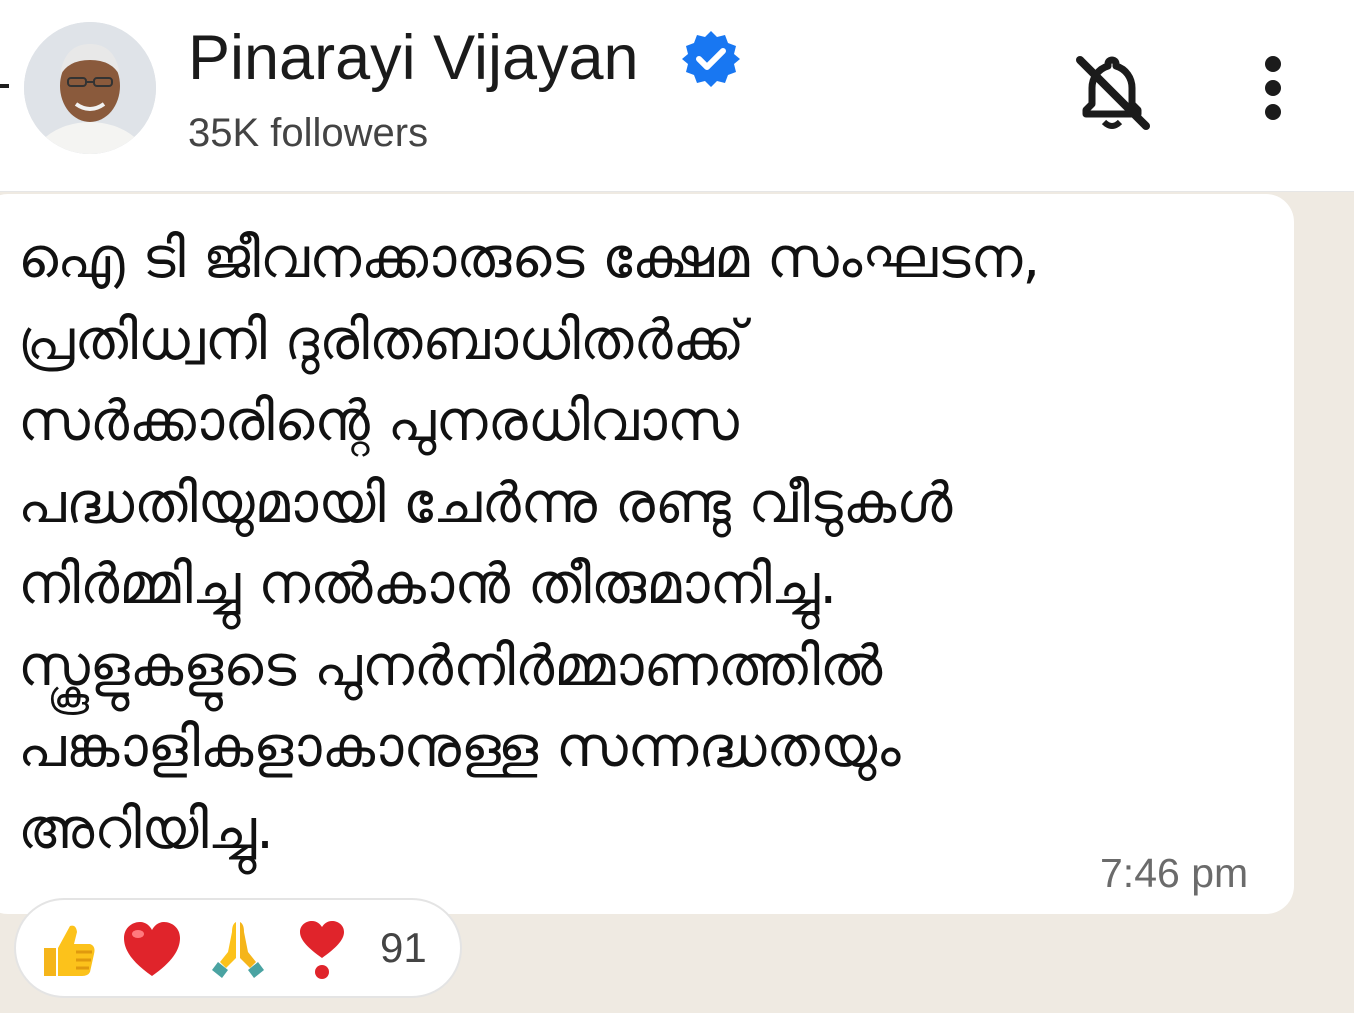 This screenshot has height=1013, width=1354. What do you see at coordinates (1112, 92) in the screenshot?
I see `mute-bell-icon` at bounding box center [1112, 92].